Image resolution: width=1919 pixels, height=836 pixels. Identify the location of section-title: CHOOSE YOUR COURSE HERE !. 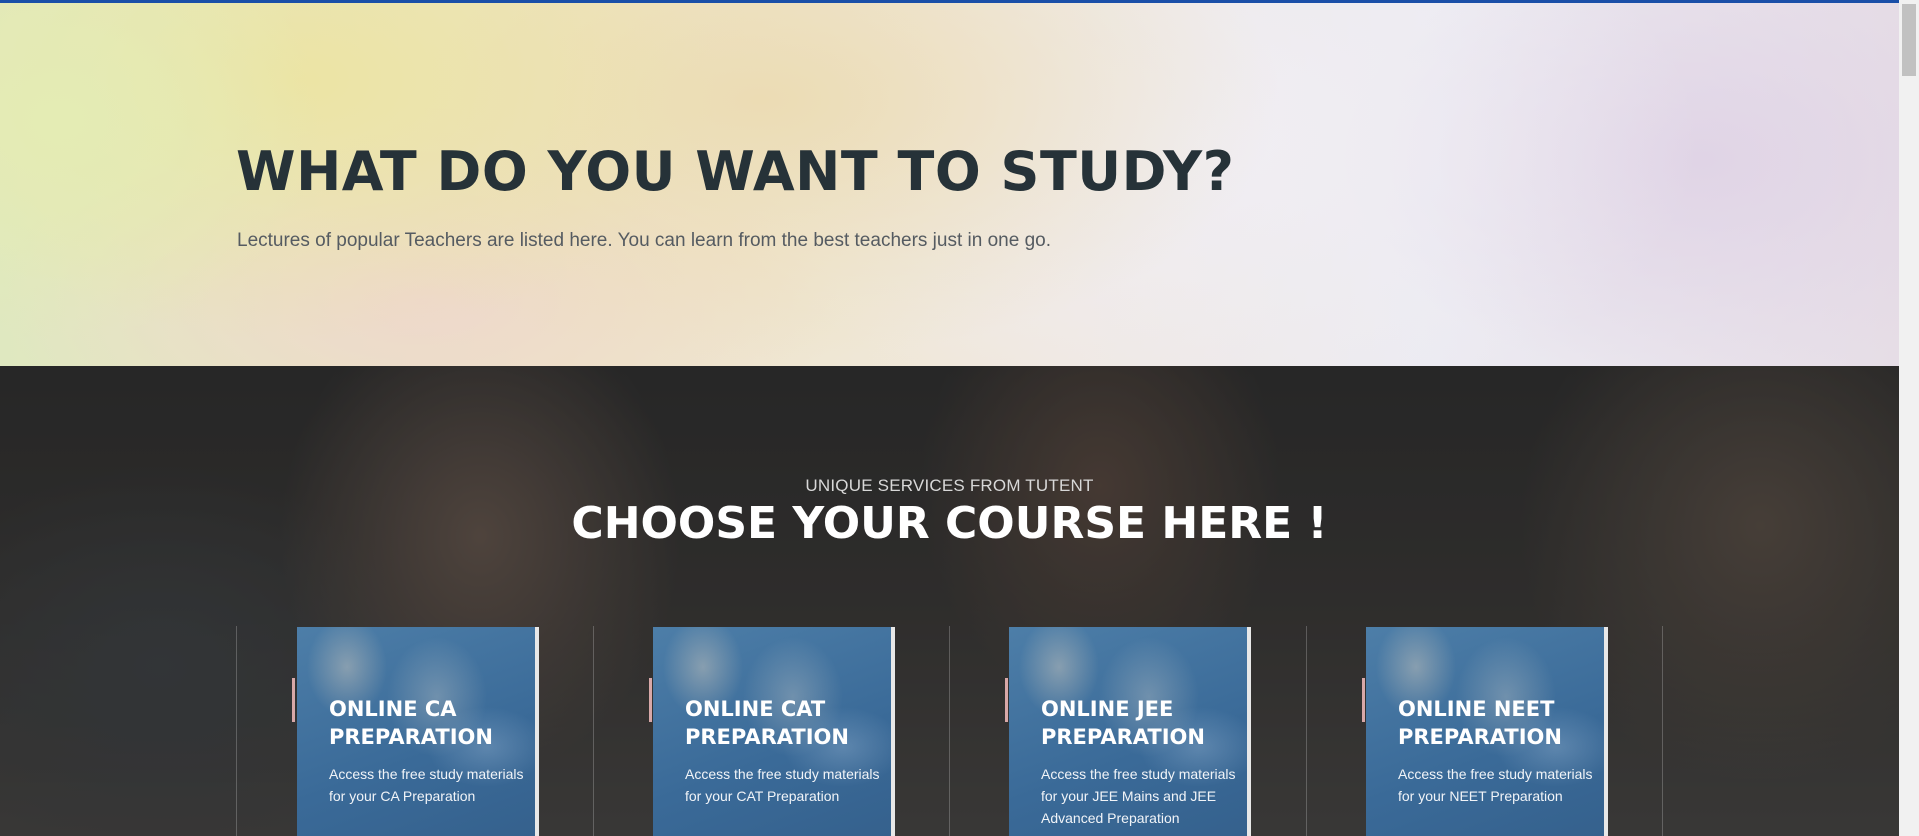
(949, 523).